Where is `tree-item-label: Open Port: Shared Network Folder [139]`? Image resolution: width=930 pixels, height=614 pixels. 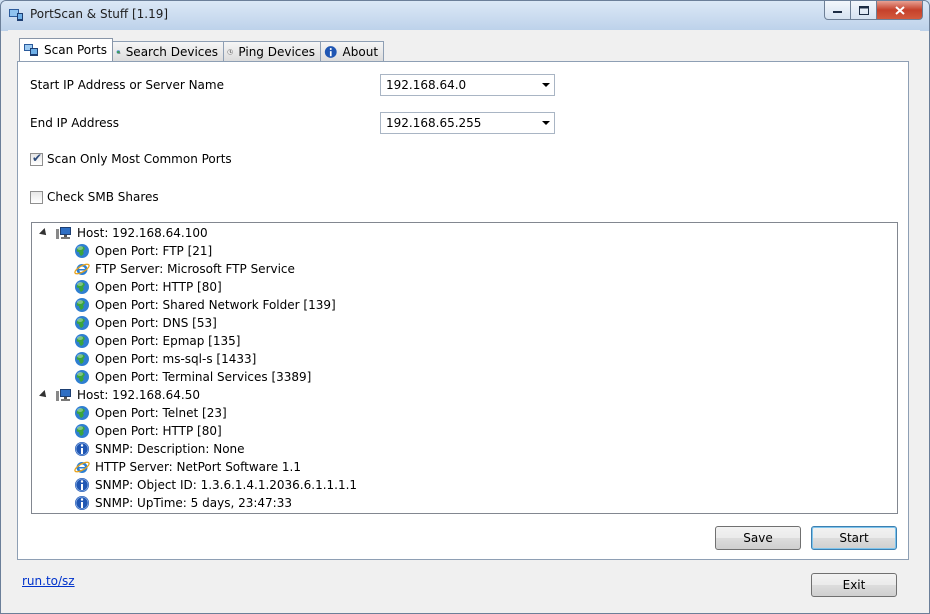 tree-item-label: Open Port: Shared Network Folder [139] is located at coordinates (215, 305).